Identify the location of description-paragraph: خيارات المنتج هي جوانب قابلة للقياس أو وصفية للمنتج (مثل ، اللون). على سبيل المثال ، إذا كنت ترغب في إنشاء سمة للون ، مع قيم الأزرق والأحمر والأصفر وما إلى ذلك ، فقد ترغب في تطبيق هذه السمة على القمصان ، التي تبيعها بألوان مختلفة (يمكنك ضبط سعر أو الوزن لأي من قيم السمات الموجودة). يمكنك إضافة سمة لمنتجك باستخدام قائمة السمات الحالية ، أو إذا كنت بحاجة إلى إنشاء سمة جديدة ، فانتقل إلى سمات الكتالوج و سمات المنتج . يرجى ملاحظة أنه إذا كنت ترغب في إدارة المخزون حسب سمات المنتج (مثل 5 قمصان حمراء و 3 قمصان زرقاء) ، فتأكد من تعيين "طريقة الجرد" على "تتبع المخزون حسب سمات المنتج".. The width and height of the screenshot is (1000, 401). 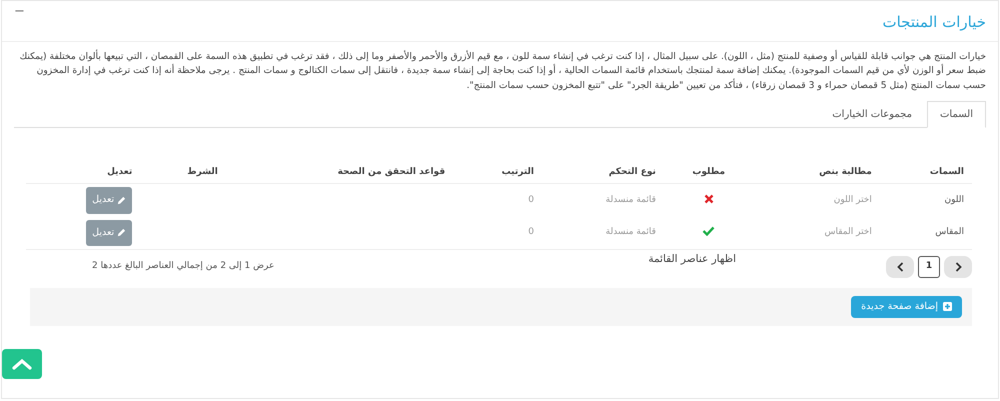
(502, 70).